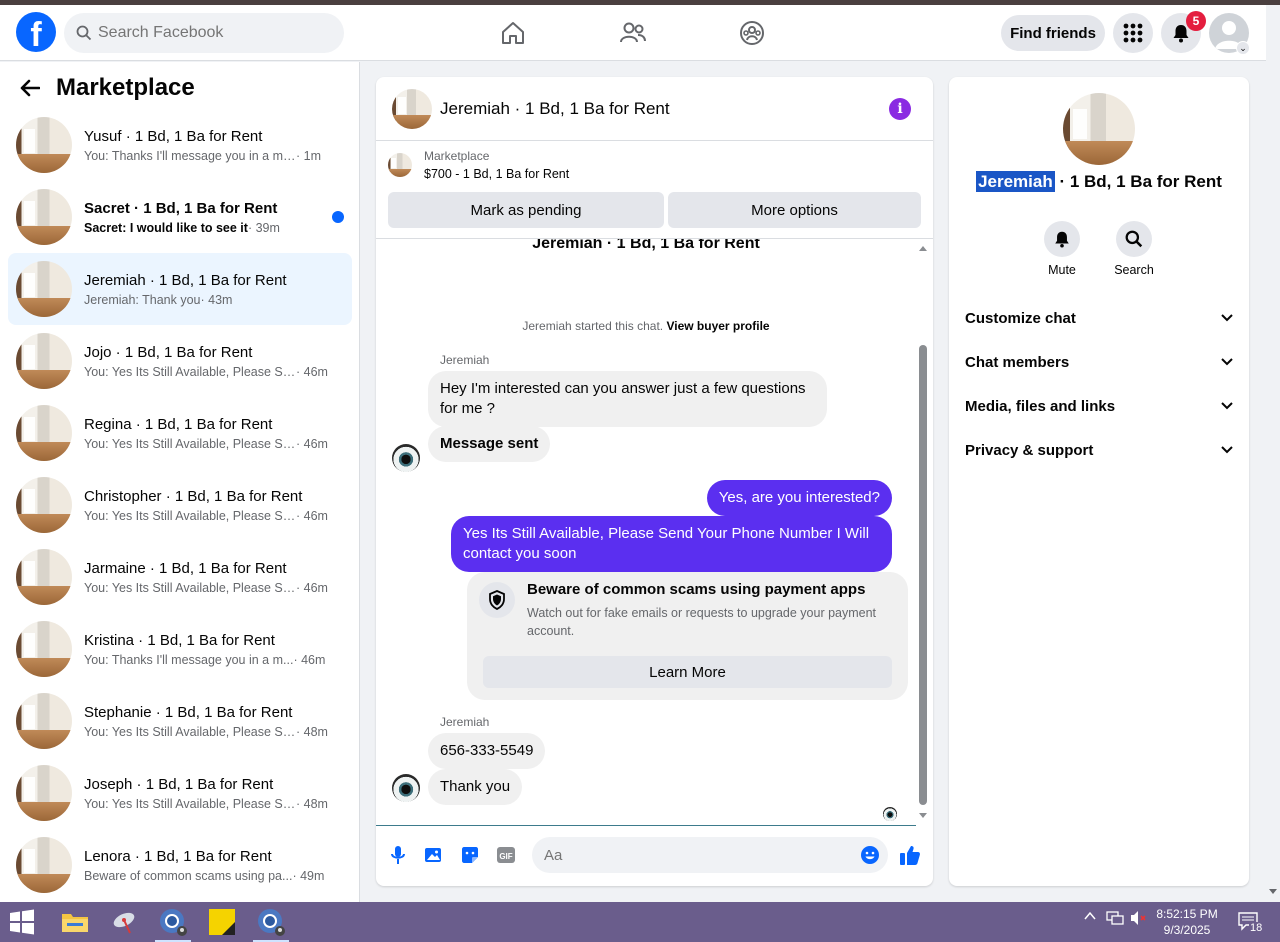 Image resolution: width=1280 pixels, height=942 pixels. I want to click on groups-icon, so click(752, 33).